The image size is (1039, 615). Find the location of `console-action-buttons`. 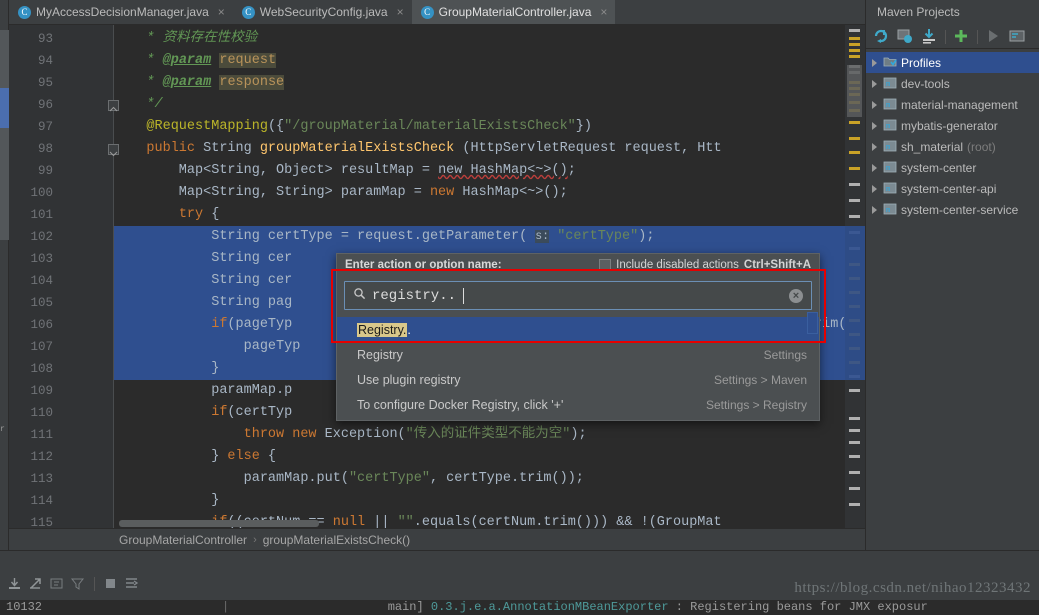

console-action-buttons is located at coordinates (73, 584).